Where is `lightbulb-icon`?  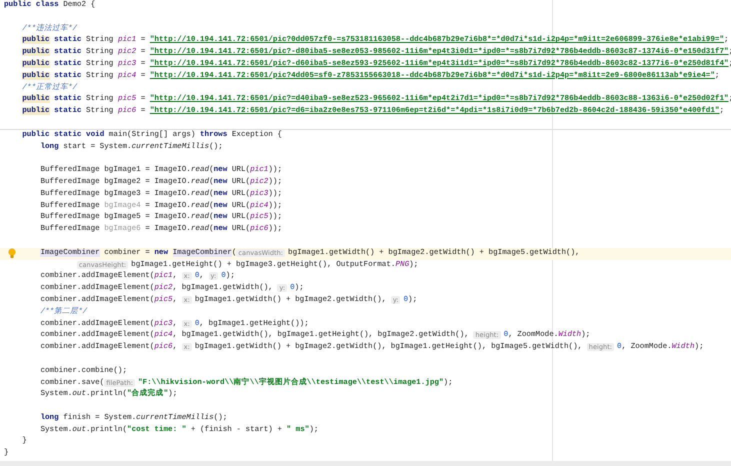 lightbulb-icon is located at coordinates (12, 253).